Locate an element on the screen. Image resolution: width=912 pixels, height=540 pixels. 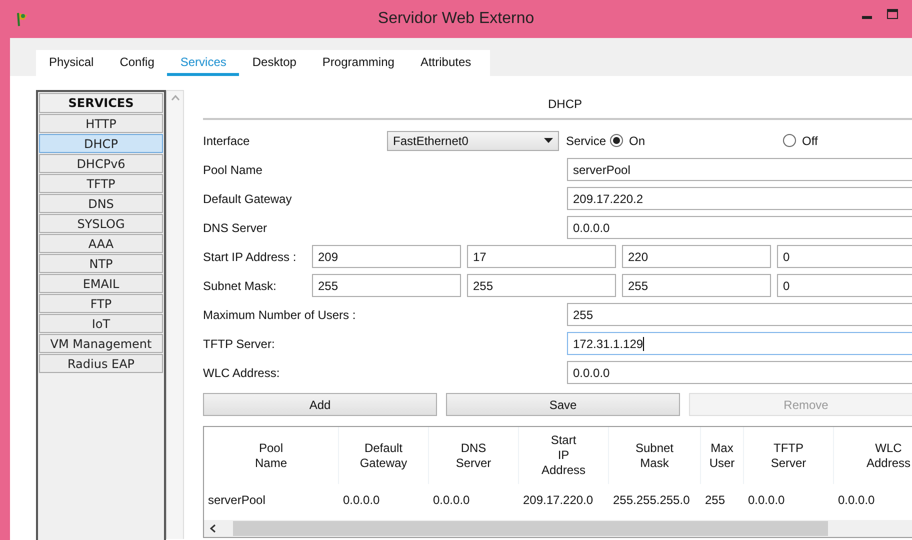
panel-title: DHCP is located at coordinates (565, 104).